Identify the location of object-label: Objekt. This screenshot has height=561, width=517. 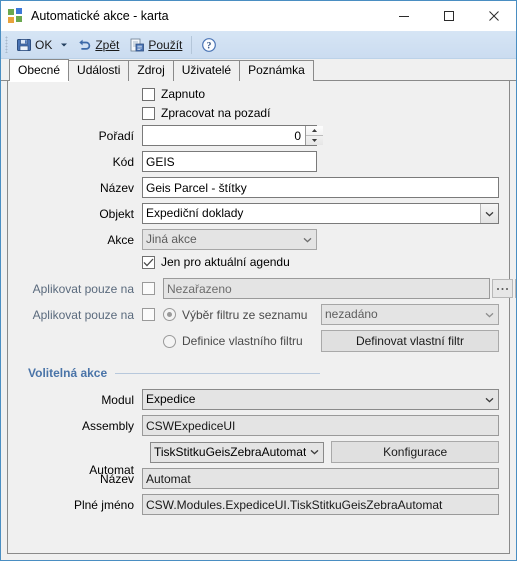
(116, 213).